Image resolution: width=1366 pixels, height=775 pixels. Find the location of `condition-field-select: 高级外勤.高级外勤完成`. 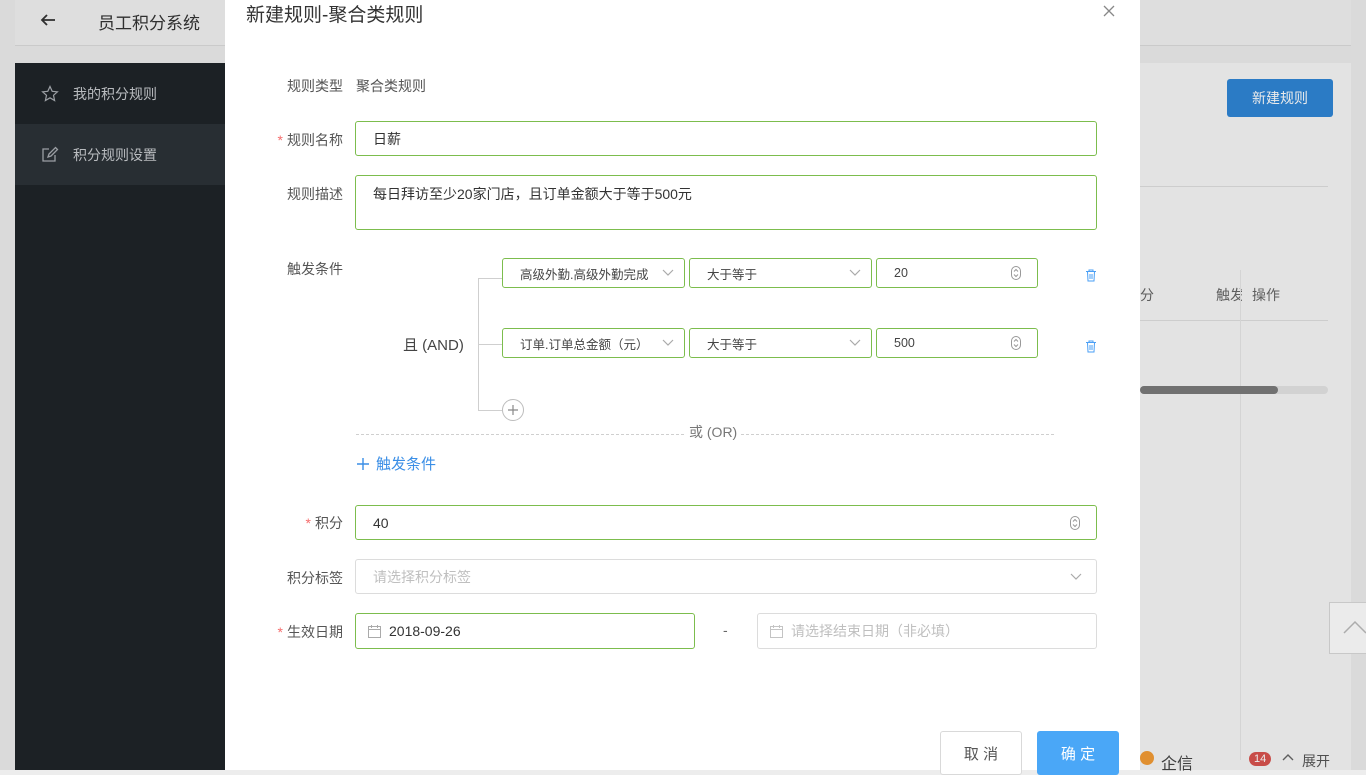

condition-field-select: 高级外勤.高级外勤完成 is located at coordinates (593, 273).